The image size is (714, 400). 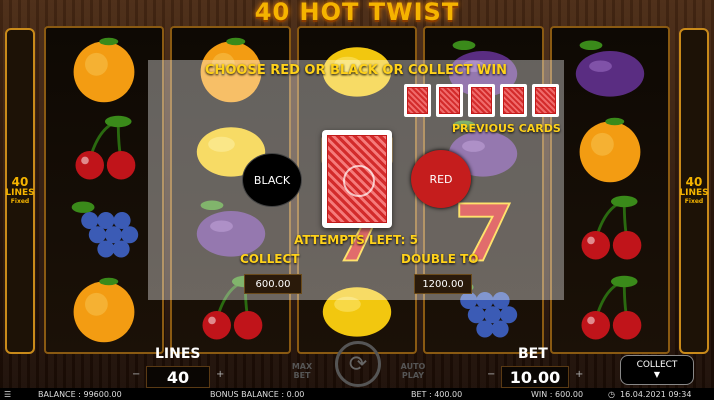 I want to click on total-bet: BET : 400.00, so click(x=437, y=394).